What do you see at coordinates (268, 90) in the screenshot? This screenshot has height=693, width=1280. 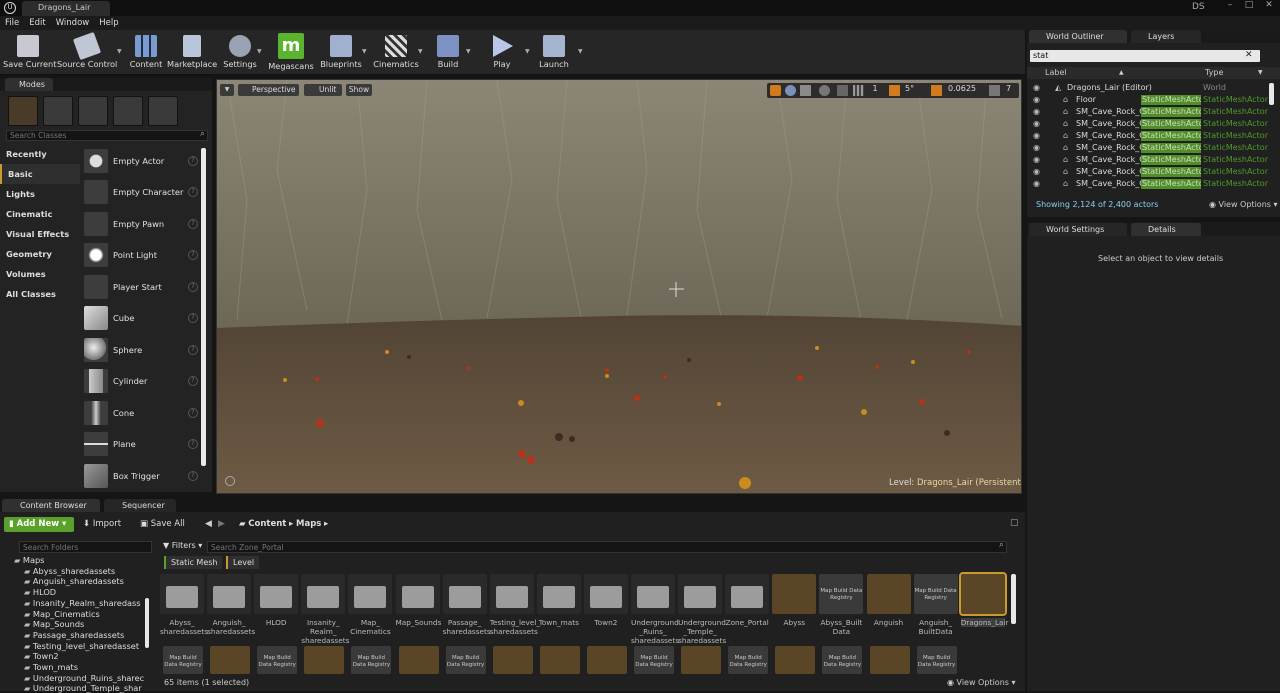 I see `perspective-button: Perspective` at bounding box center [268, 90].